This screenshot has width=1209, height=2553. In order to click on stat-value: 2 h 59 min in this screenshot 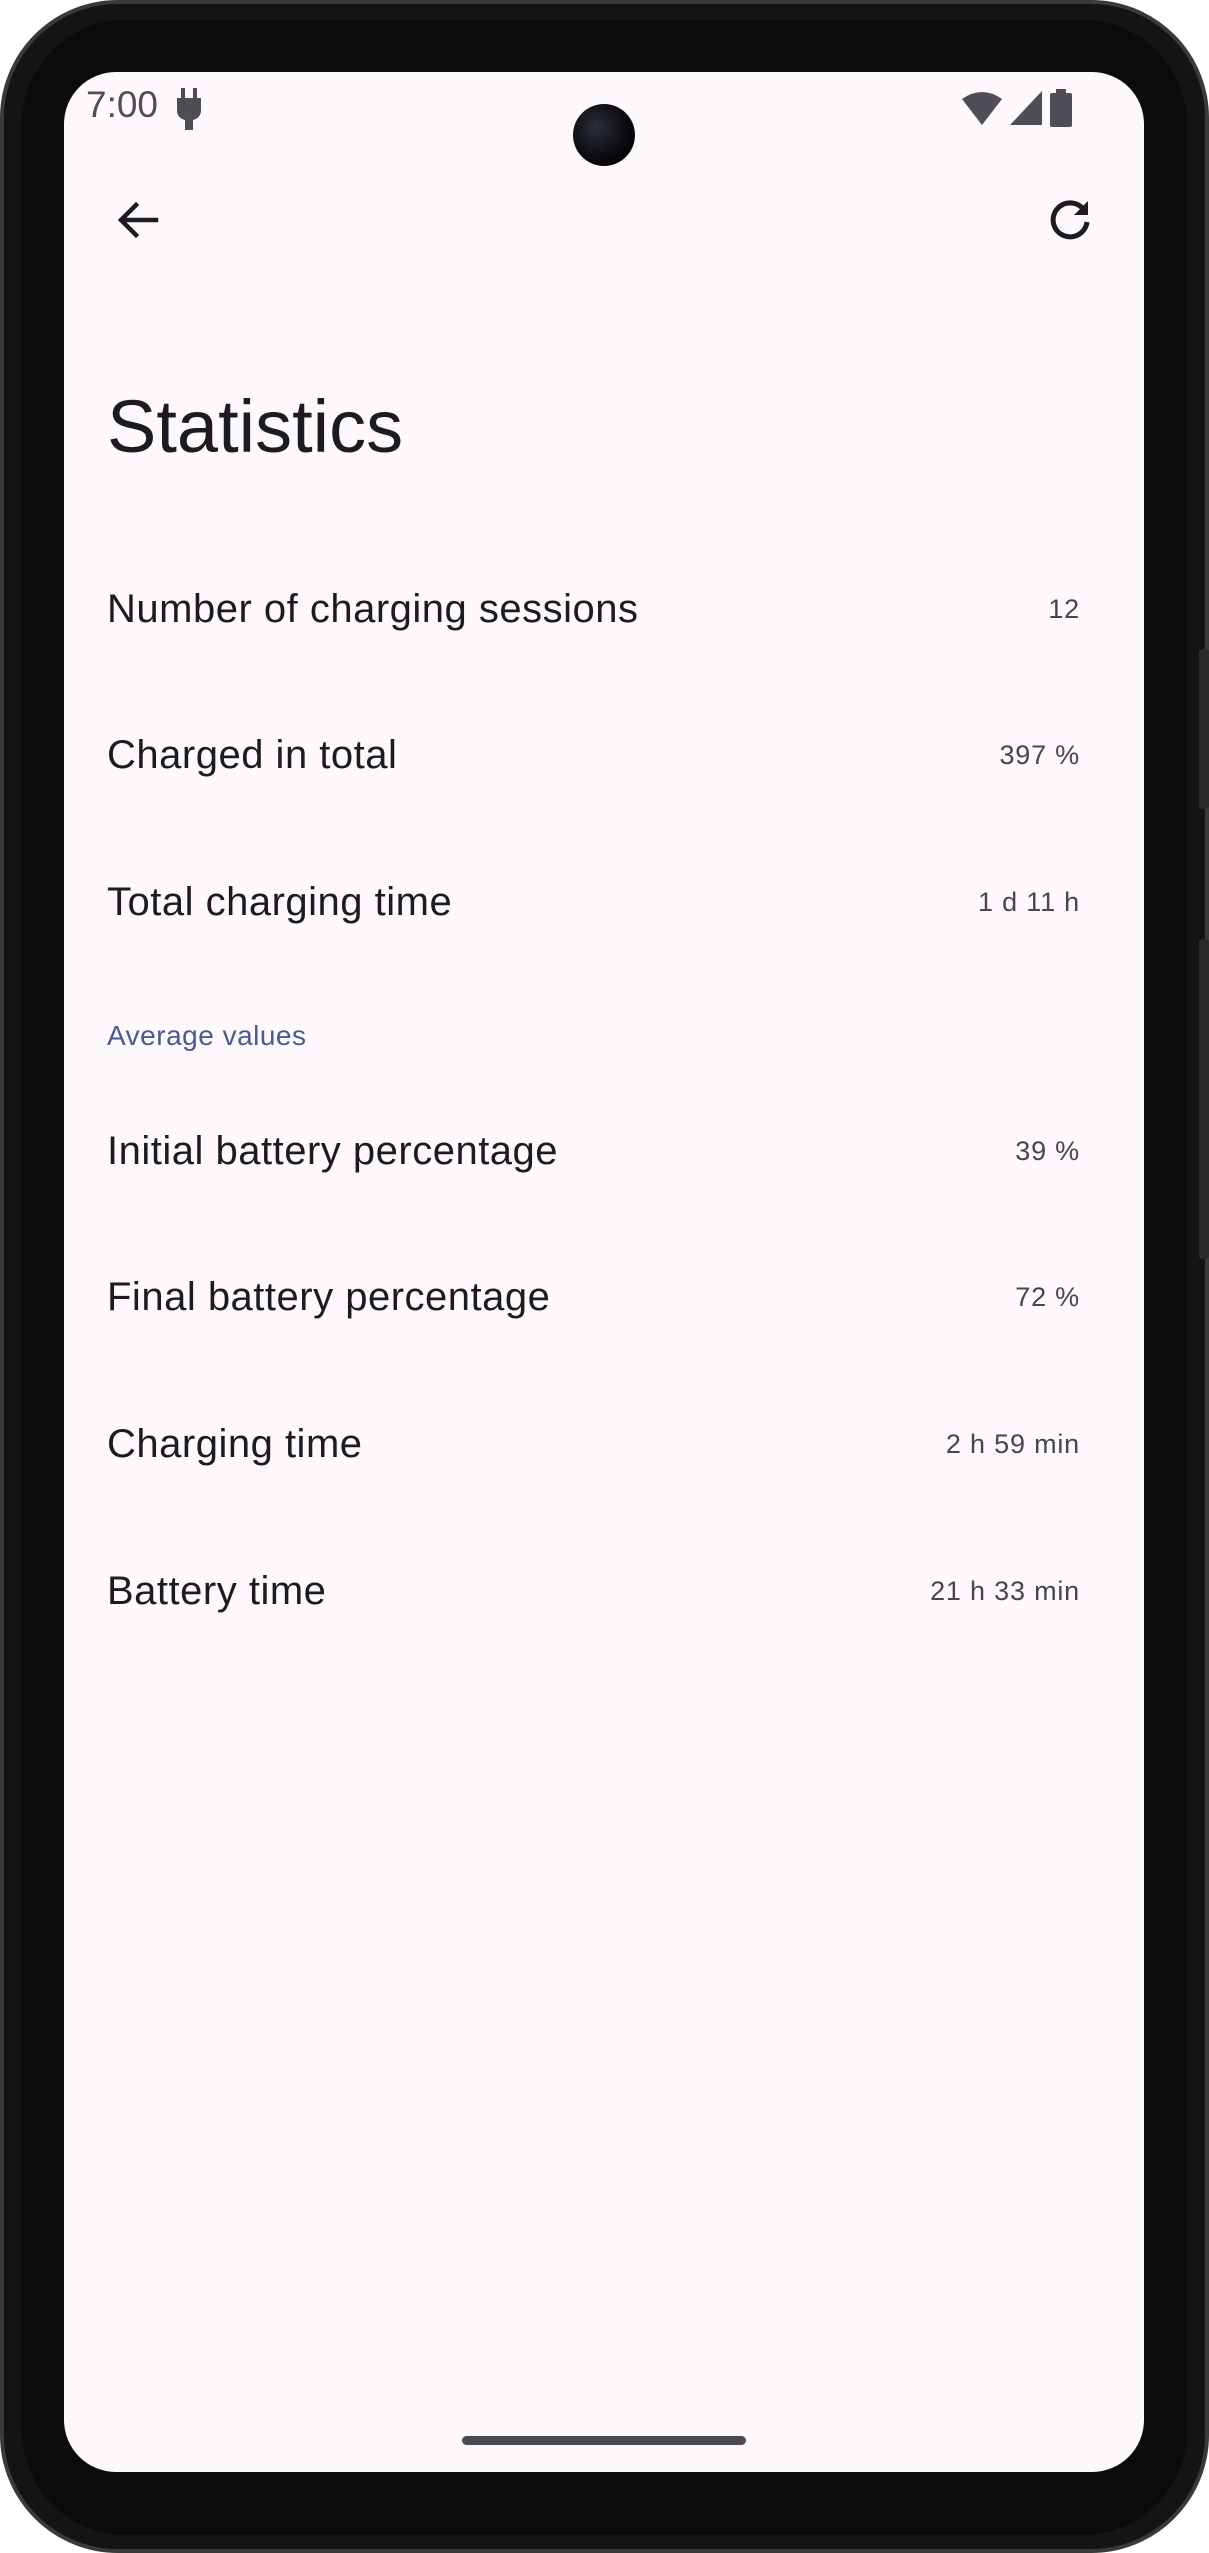, I will do `click(1012, 1443)`.